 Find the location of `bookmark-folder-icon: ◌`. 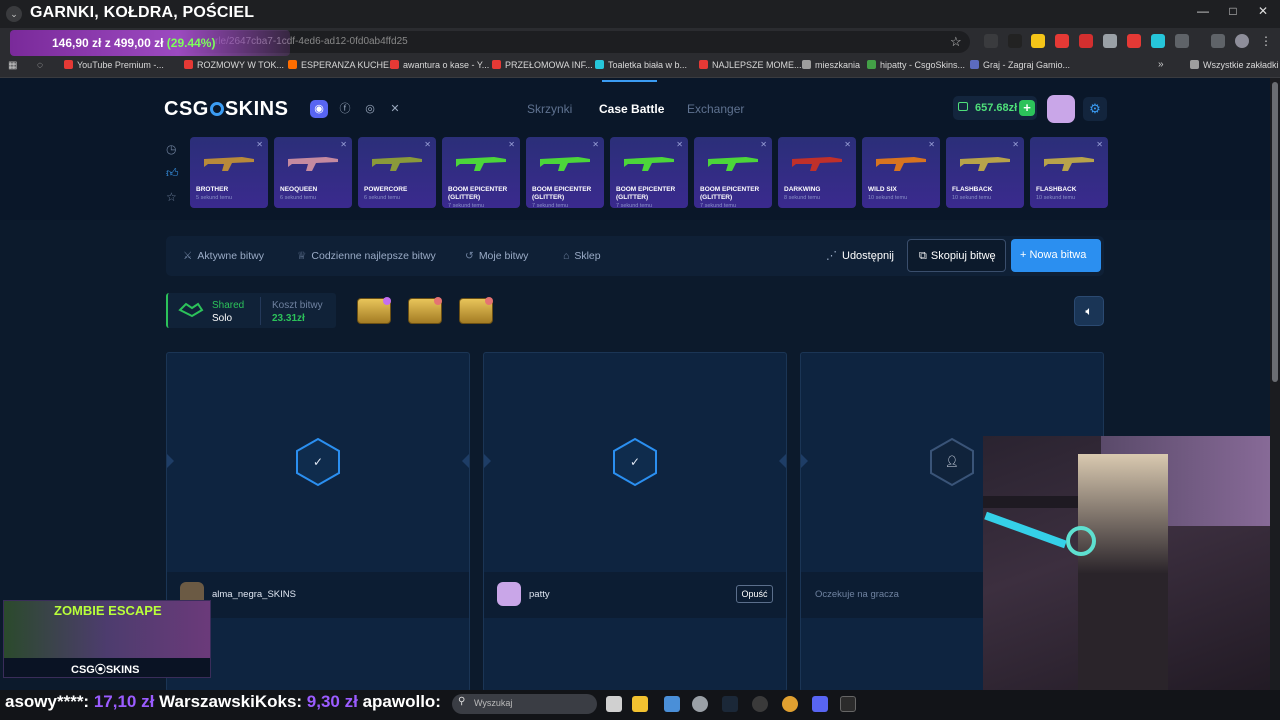

bookmark-folder-icon: ◌ is located at coordinates (40, 65).